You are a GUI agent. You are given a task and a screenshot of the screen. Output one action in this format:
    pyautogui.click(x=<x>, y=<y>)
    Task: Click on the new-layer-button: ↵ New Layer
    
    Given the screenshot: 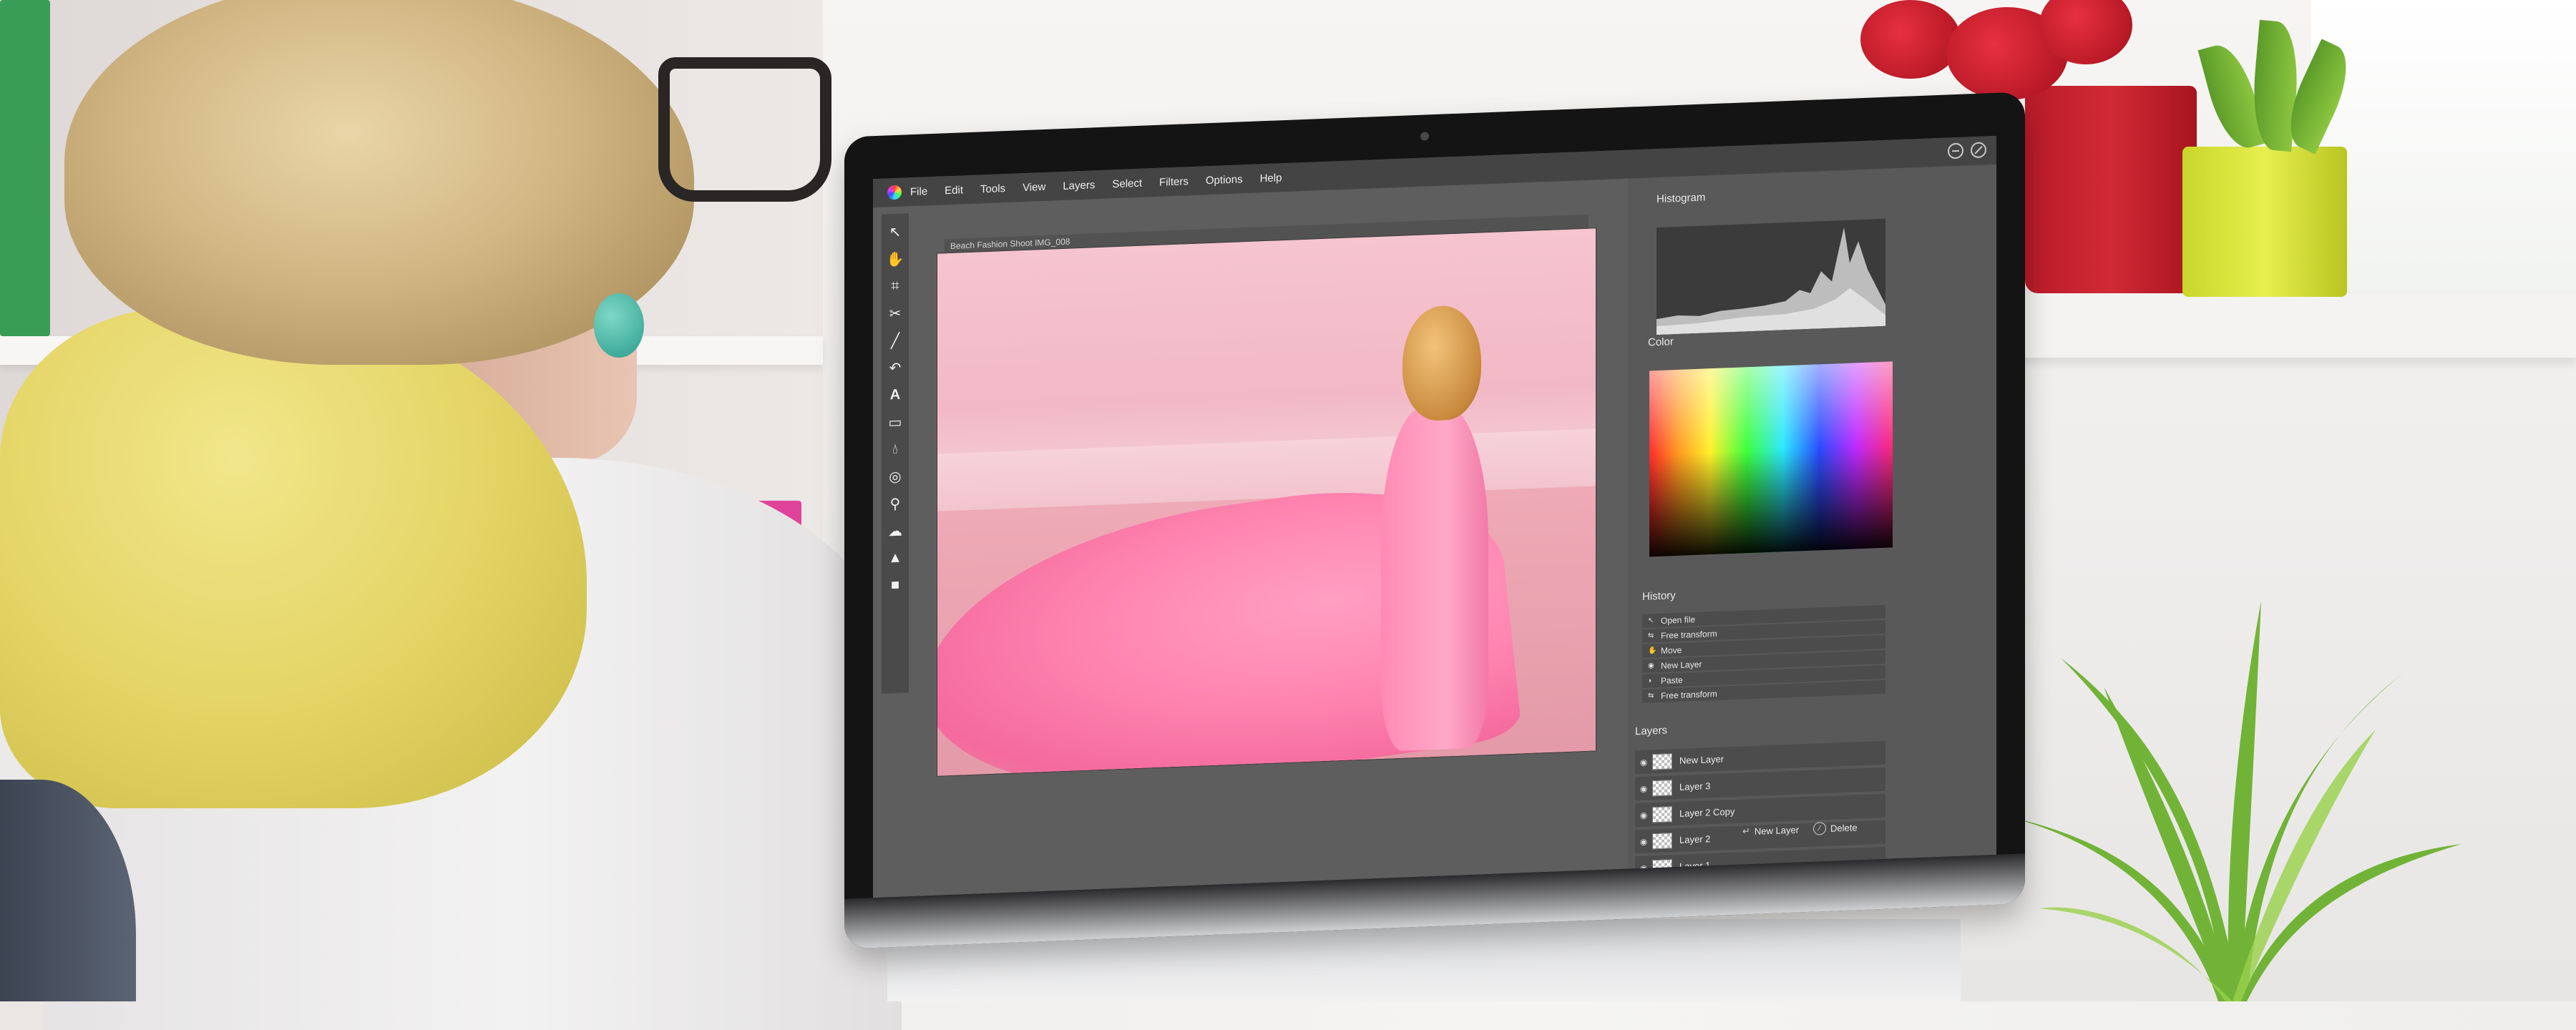 What is the action you would take?
    pyautogui.click(x=1770, y=830)
    